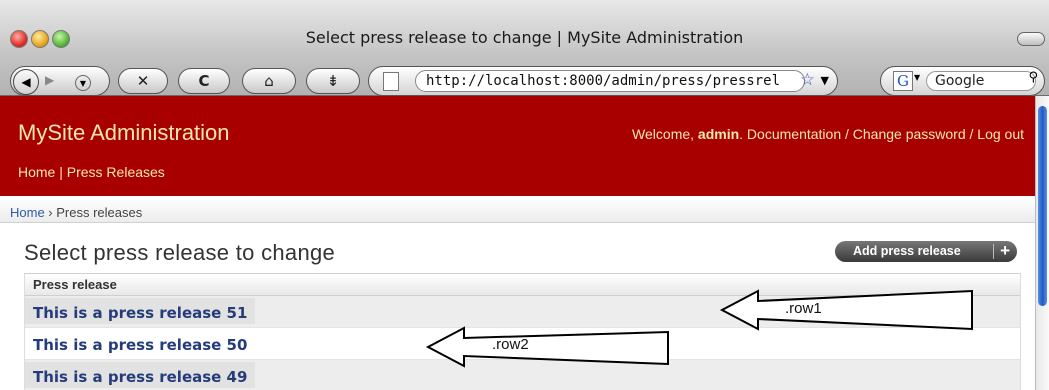  Describe the element at coordinates (1033, 77) in the screenshot. I see `search-icon: ⚲` at that location.